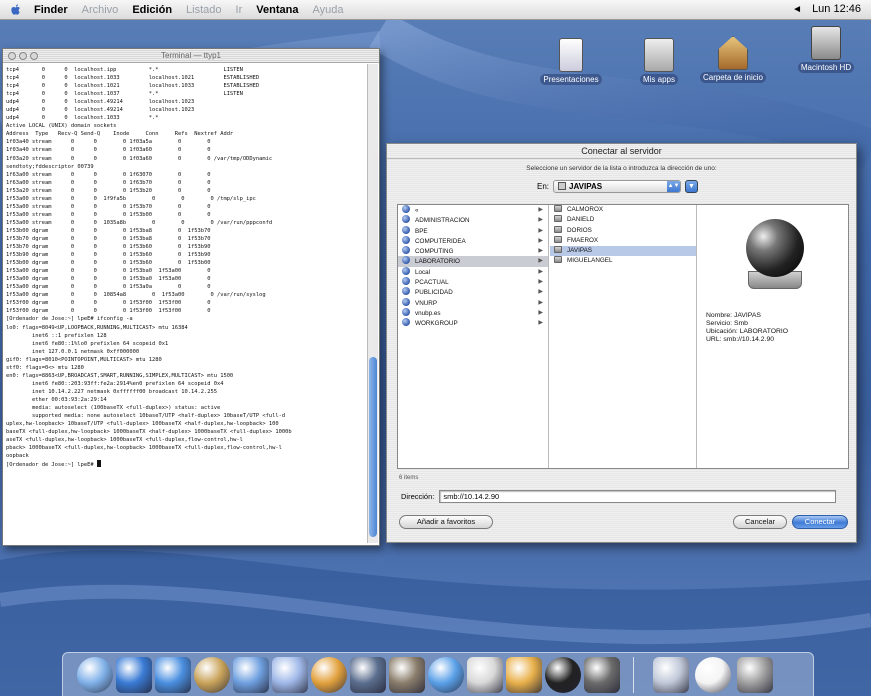  Describe the element at coordinates (212, 675) in the screenshot. I see `address-book-icon` at that location.